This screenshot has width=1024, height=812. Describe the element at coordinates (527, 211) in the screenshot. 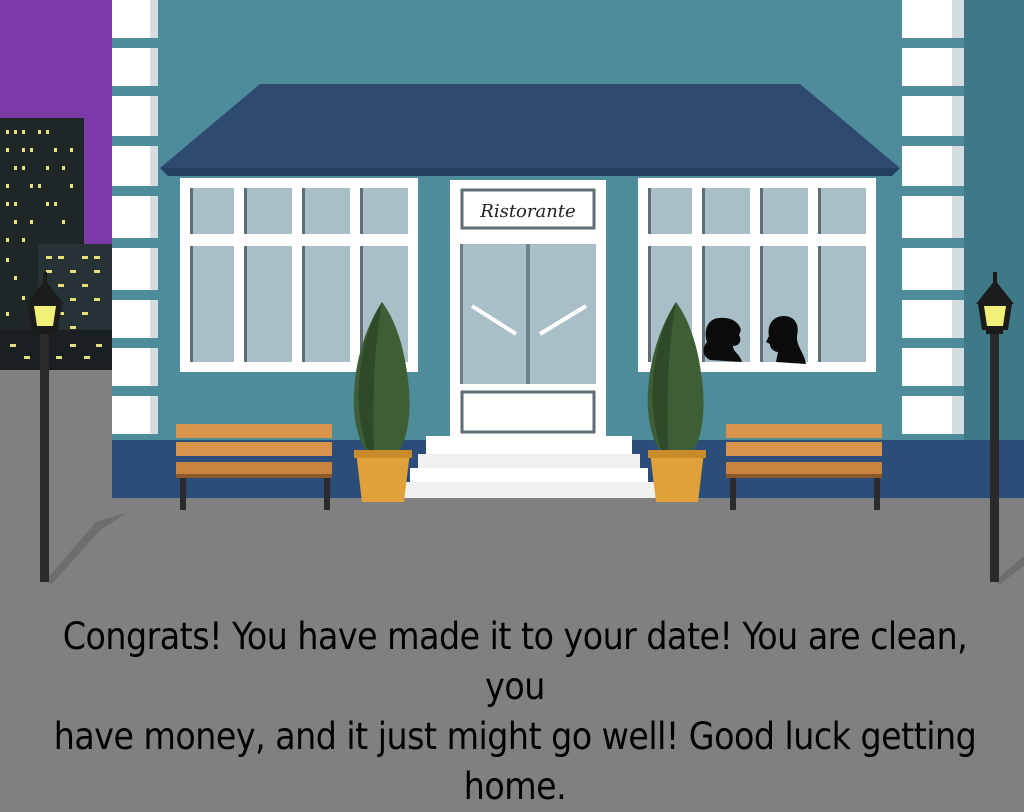

I see `restaurant-sign: Ristorante` at that location.